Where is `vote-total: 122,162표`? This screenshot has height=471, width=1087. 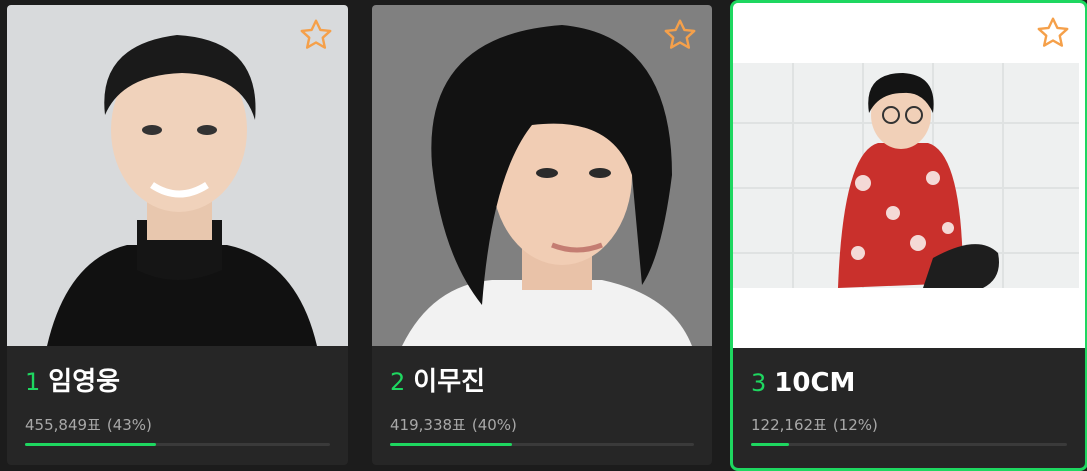 vote-total: 122,162표 is located at coordinates (789, 425).